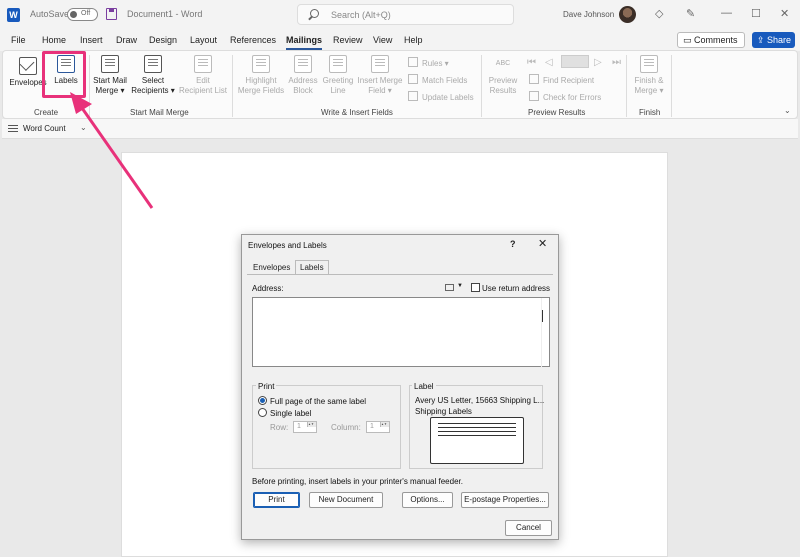 This screenshot has height=557, width=800. Describe the element at coordinates (443, 411) in the screenshot. I see `label-description: Shipping Labels` at that location.